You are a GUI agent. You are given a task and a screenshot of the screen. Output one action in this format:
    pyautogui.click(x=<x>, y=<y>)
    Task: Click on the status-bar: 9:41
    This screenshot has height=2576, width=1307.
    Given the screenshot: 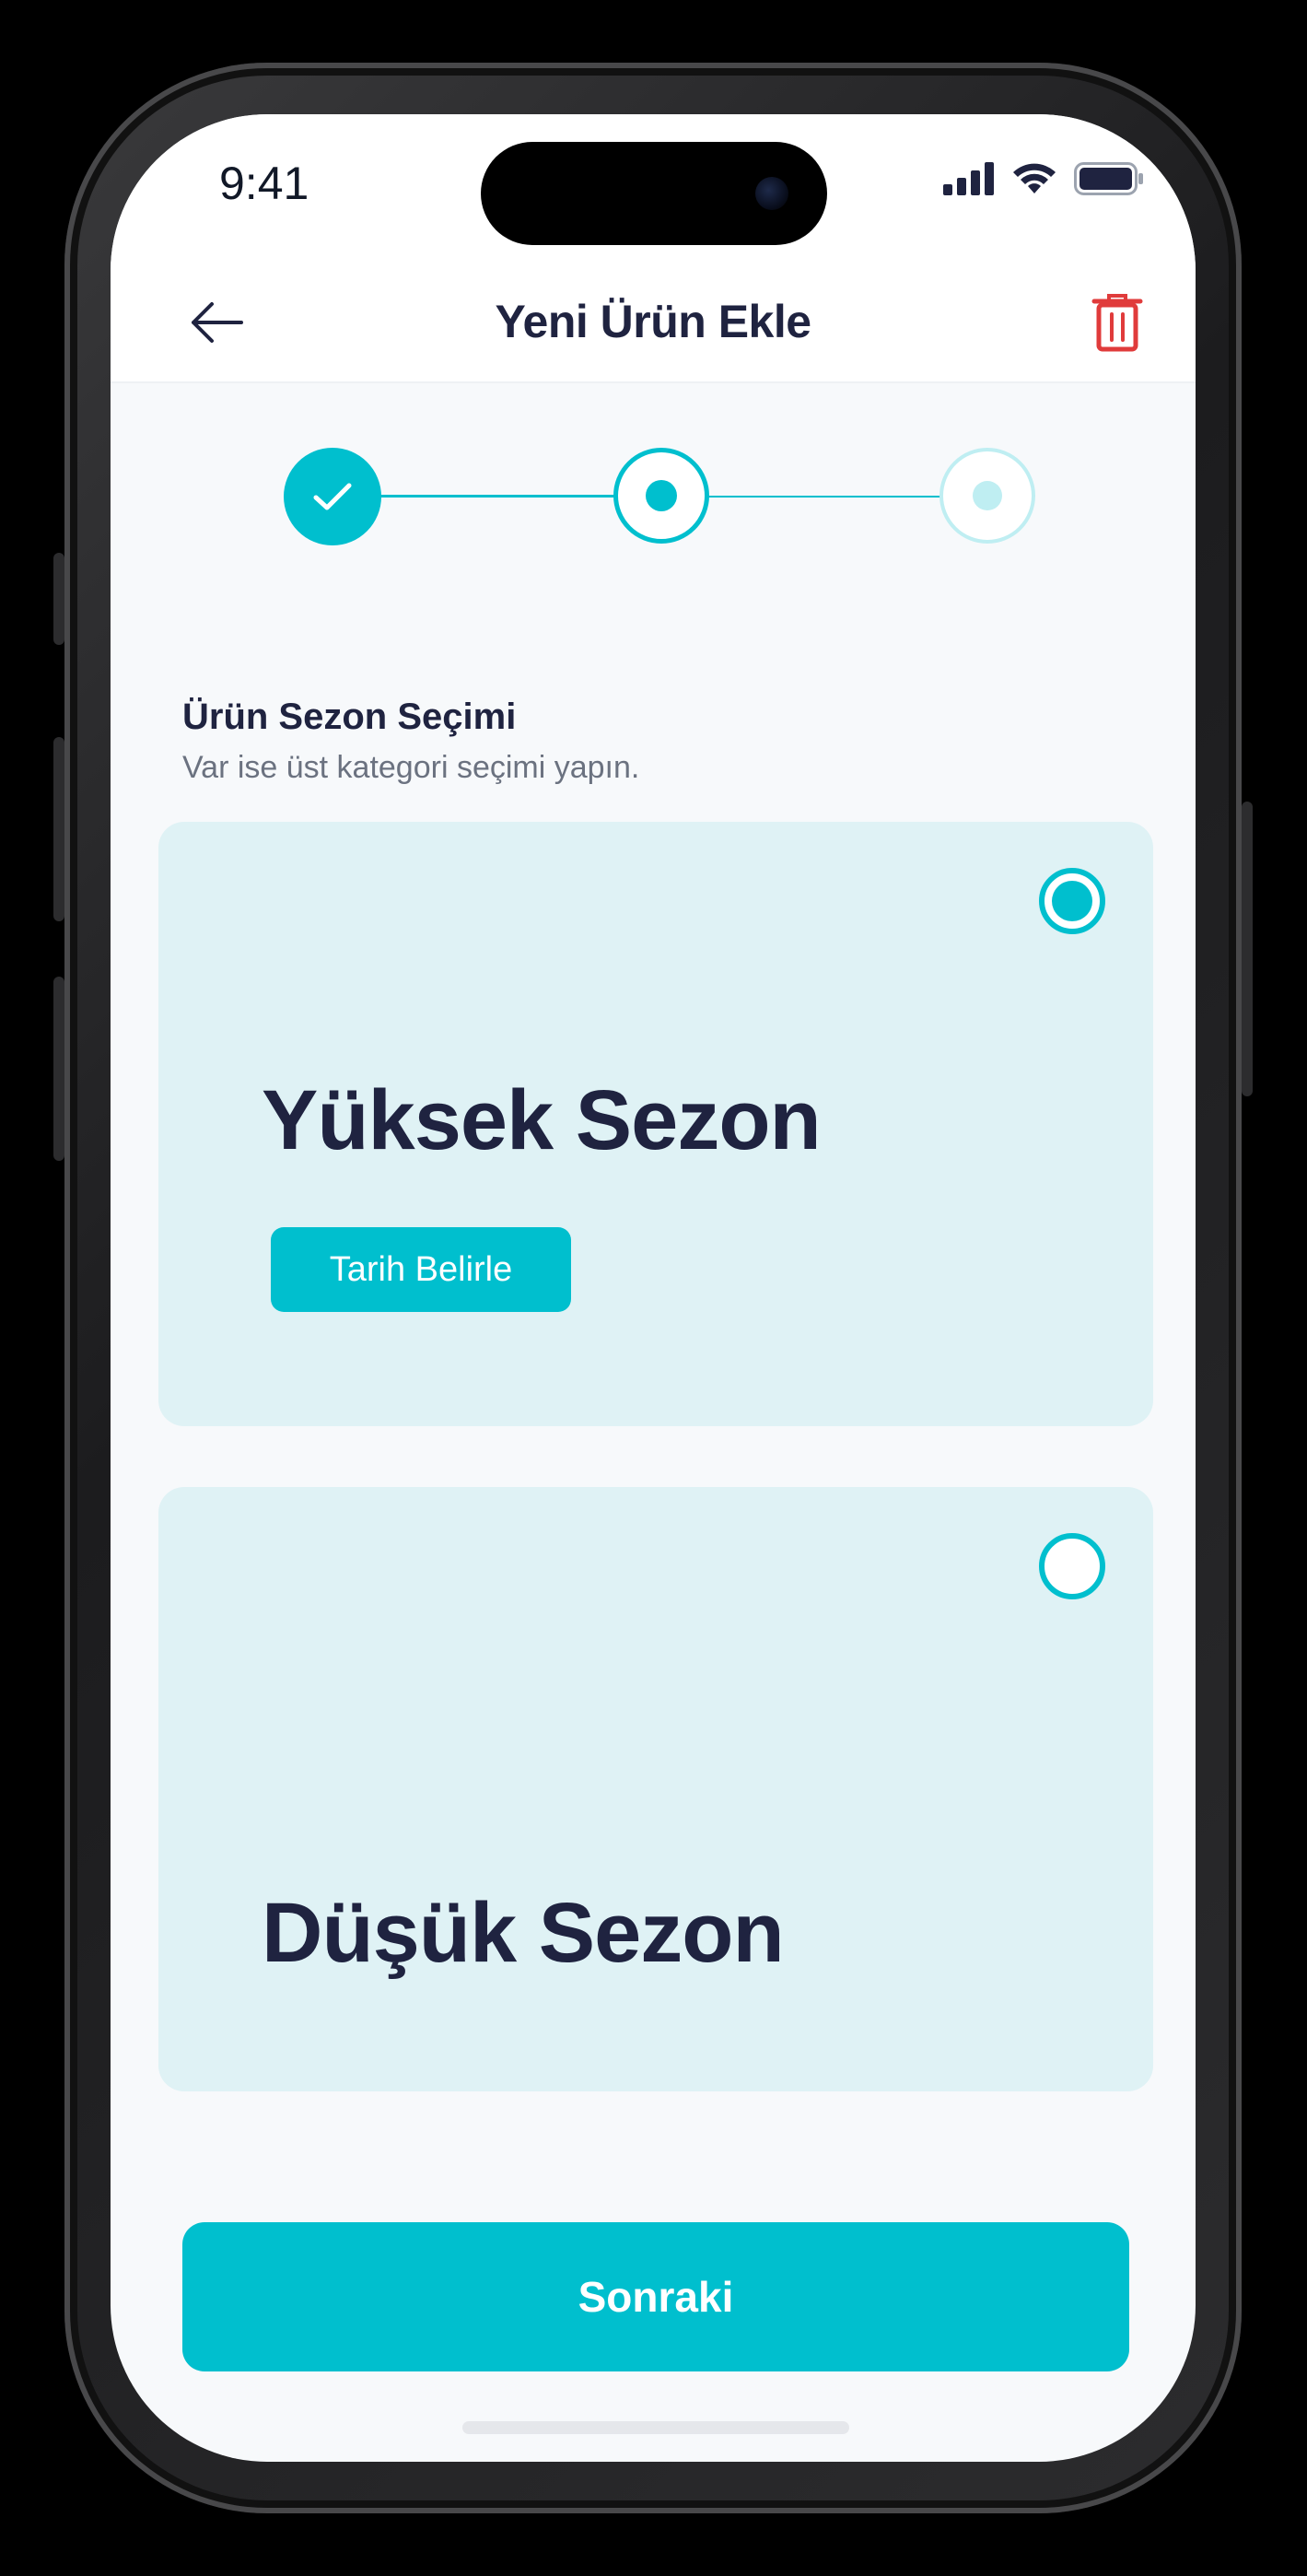 What is the action you would take?
    pyautogui.click(x=653, y=188)
    